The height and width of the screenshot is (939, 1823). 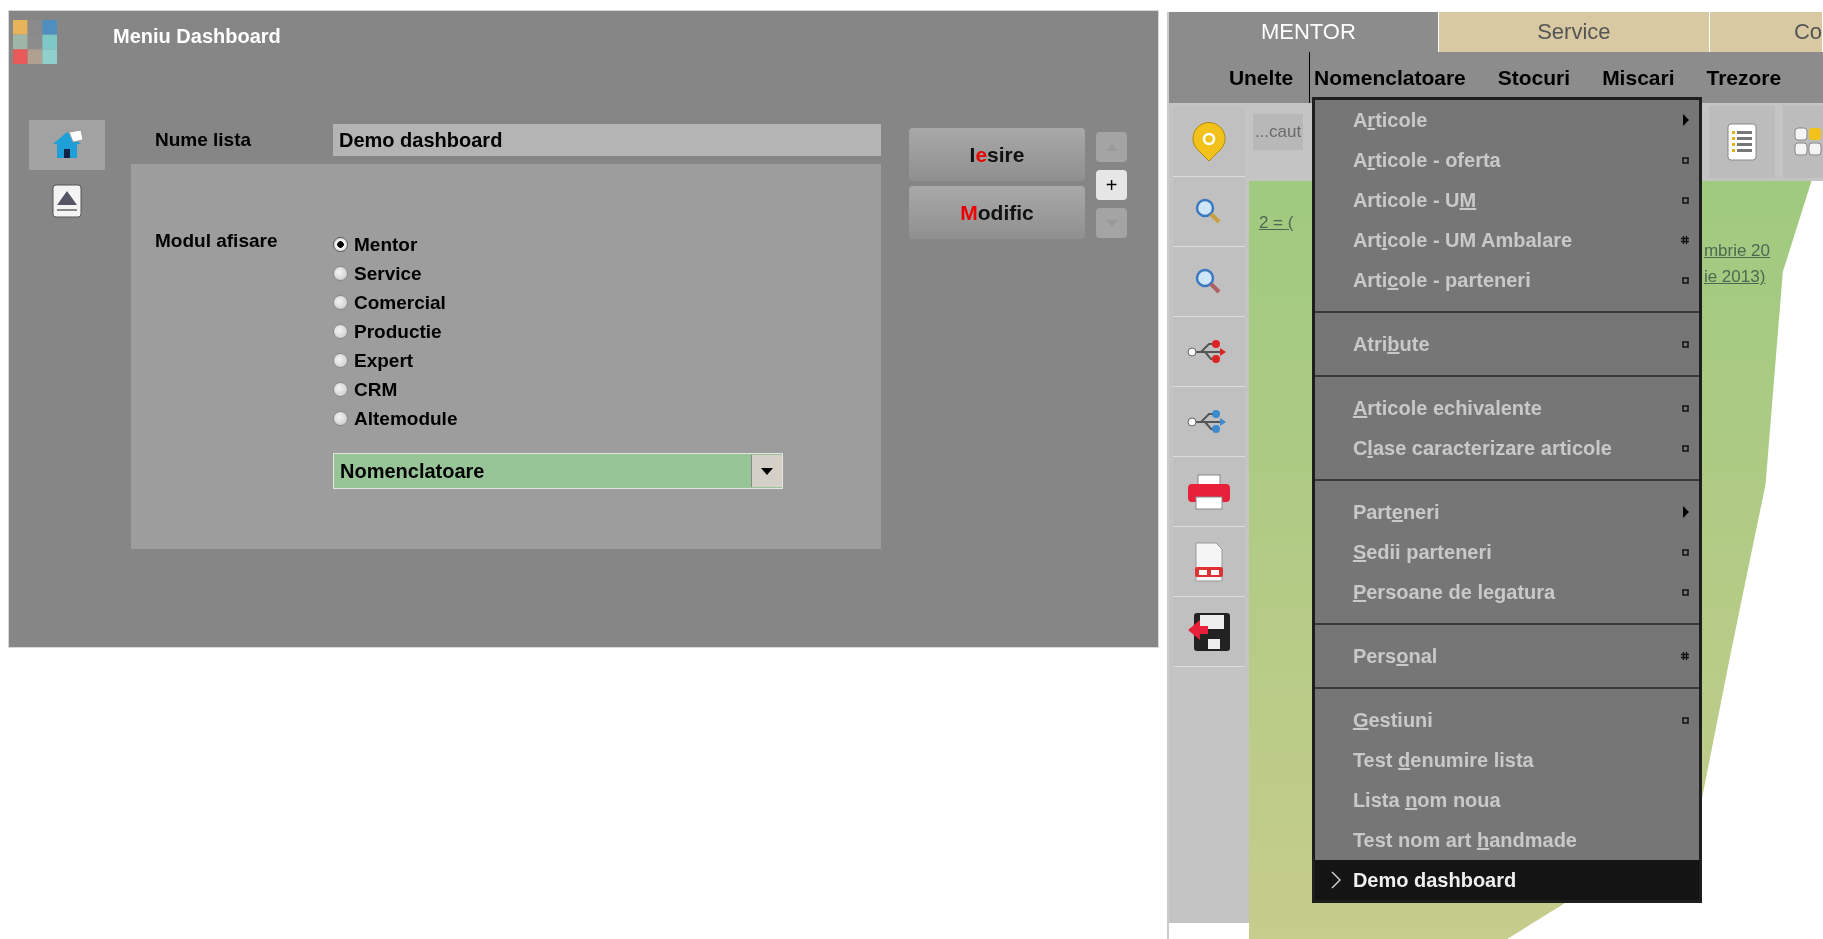 What do you see at coordinates (1736, 251) in the screenshot?
I see `tree-text: mbrie 20` at bounding box center [1736, 251].